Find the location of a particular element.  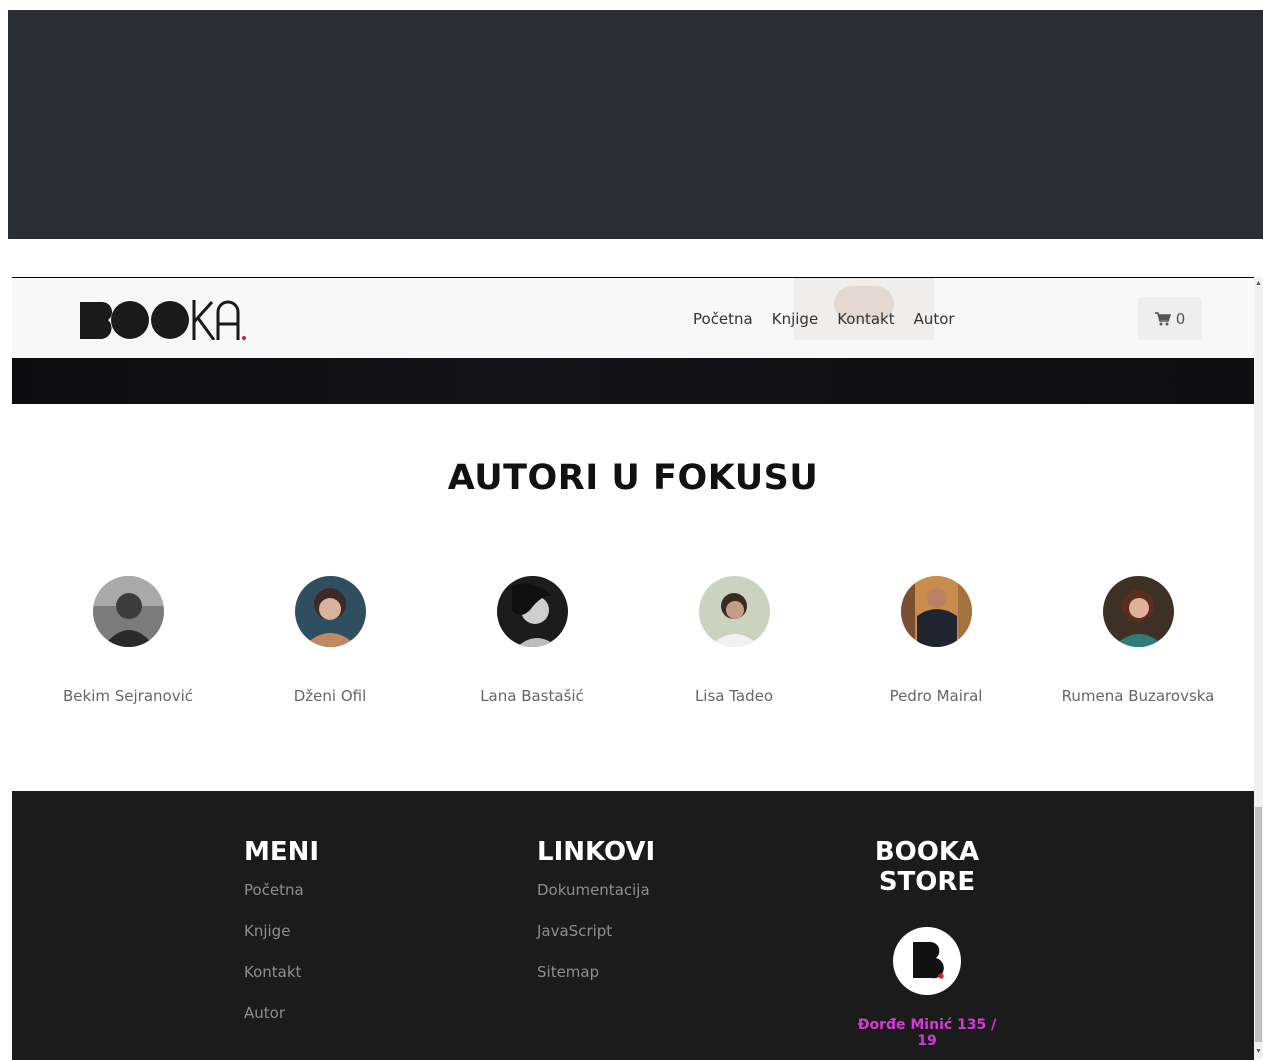

store-address: Đorđe Minić 135 / 19 is located at coordinates (927, 1033).